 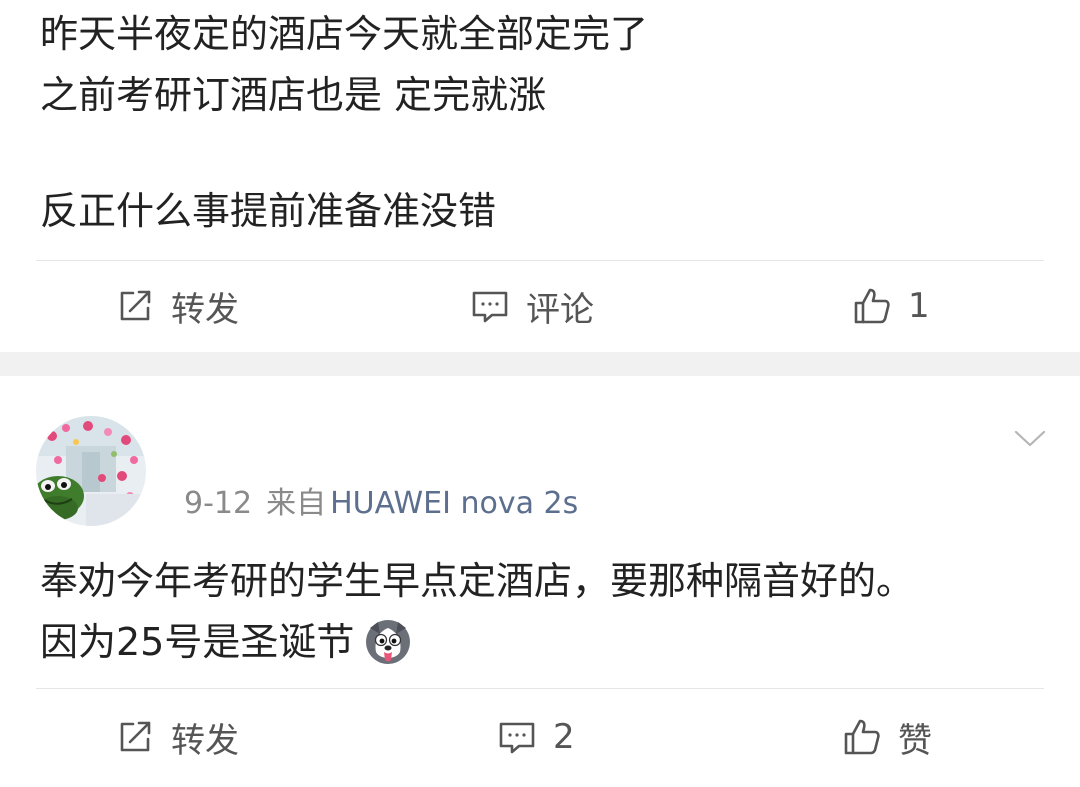 I want to click on comment-button: 2, so click(x=536, y=737).